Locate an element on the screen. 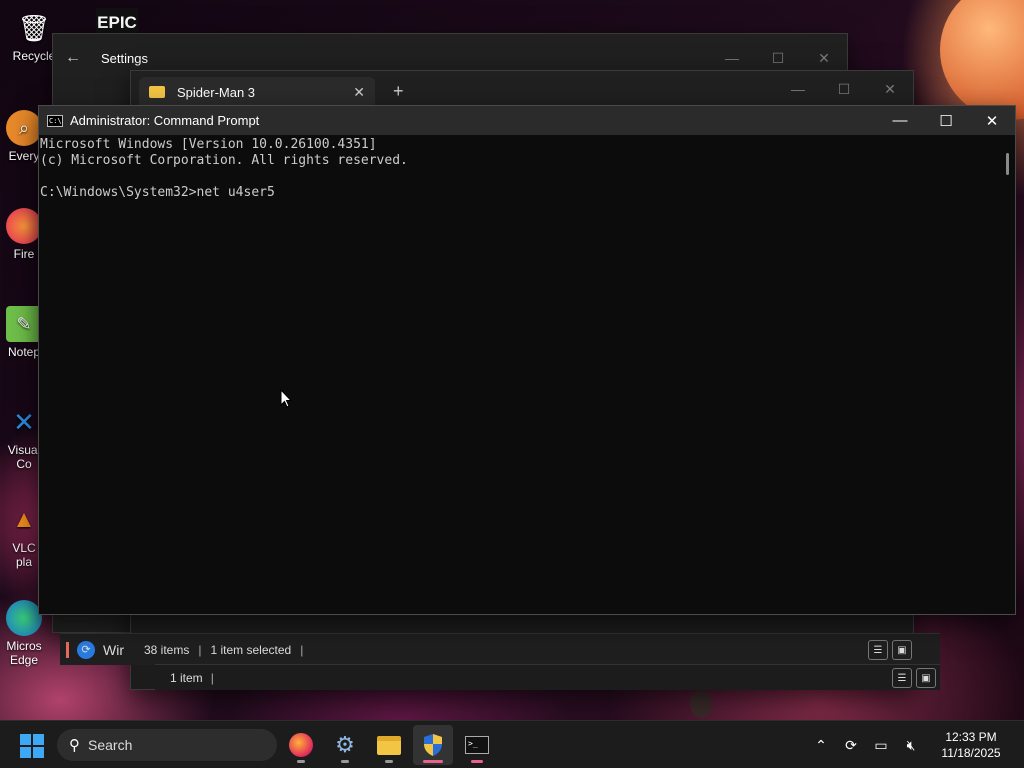 Image resolution: width=1024 pixels, height=768 pixels. taskbar-file-explorer is located at coordinates (389, 745).